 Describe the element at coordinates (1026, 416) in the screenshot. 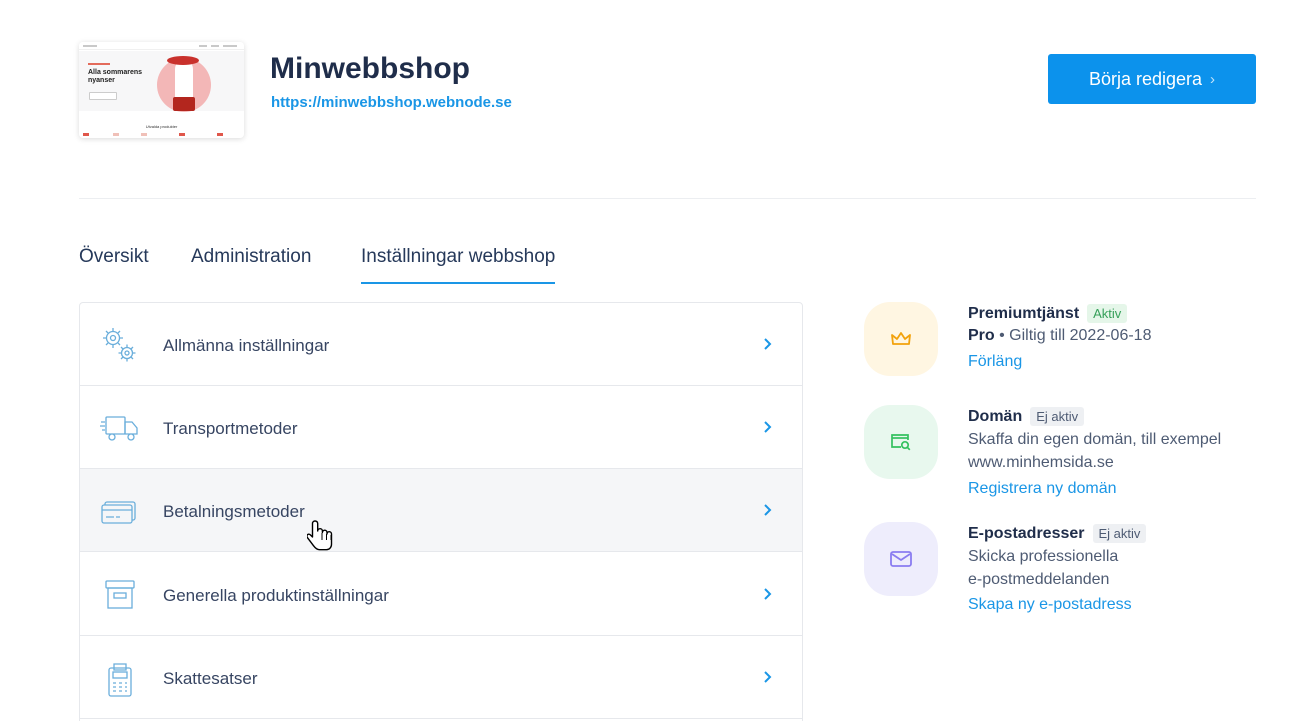

I see `domain-title: Domän Ej aktiv` at that location.